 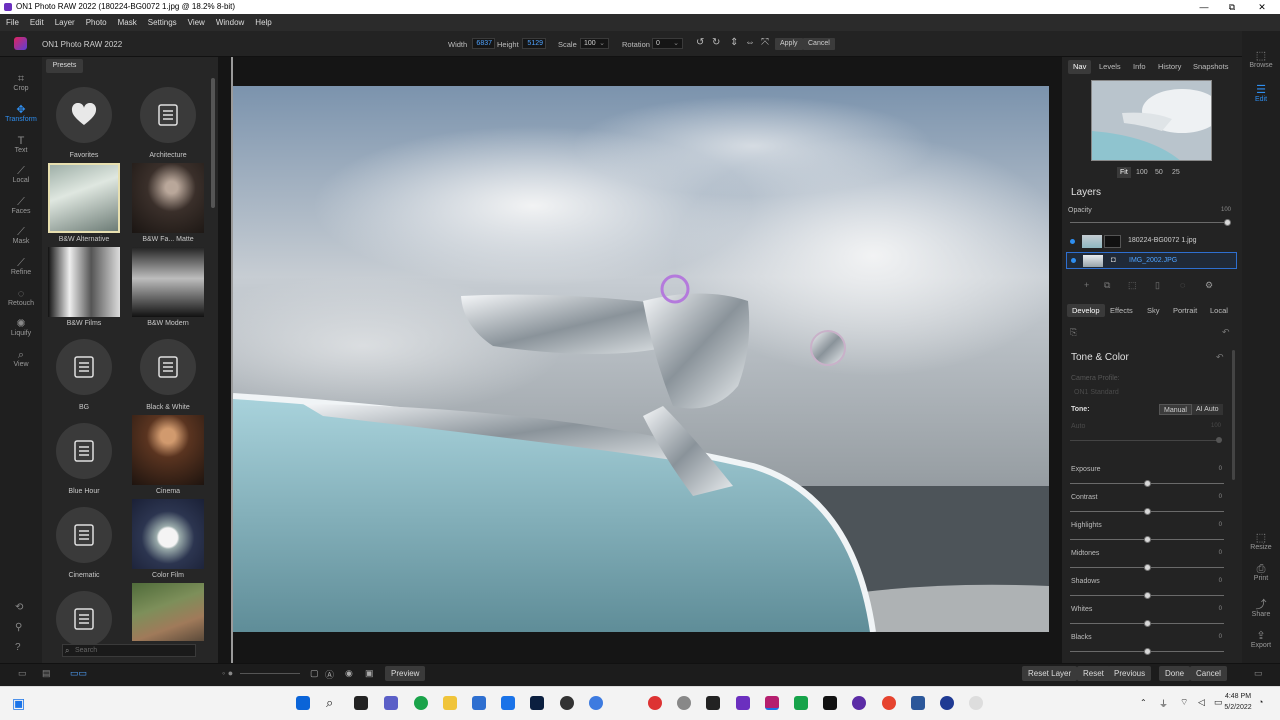 What do you see at coordinates (1151, 120) in the screenshot?
I see `navigator-preview` at bounding box center [1151, 120].